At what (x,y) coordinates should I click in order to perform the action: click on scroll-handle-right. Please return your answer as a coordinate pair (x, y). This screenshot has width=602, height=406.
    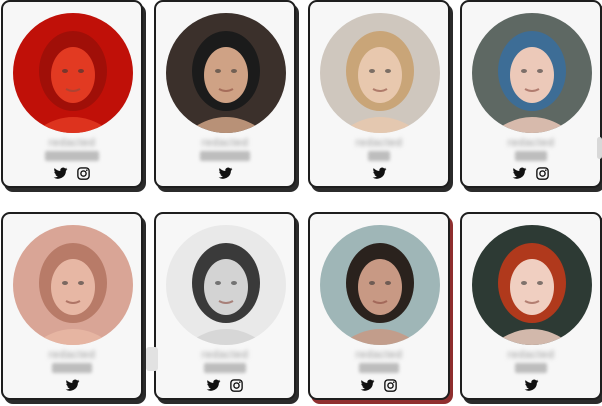
    Looking at the image, I should click on (599, 148).